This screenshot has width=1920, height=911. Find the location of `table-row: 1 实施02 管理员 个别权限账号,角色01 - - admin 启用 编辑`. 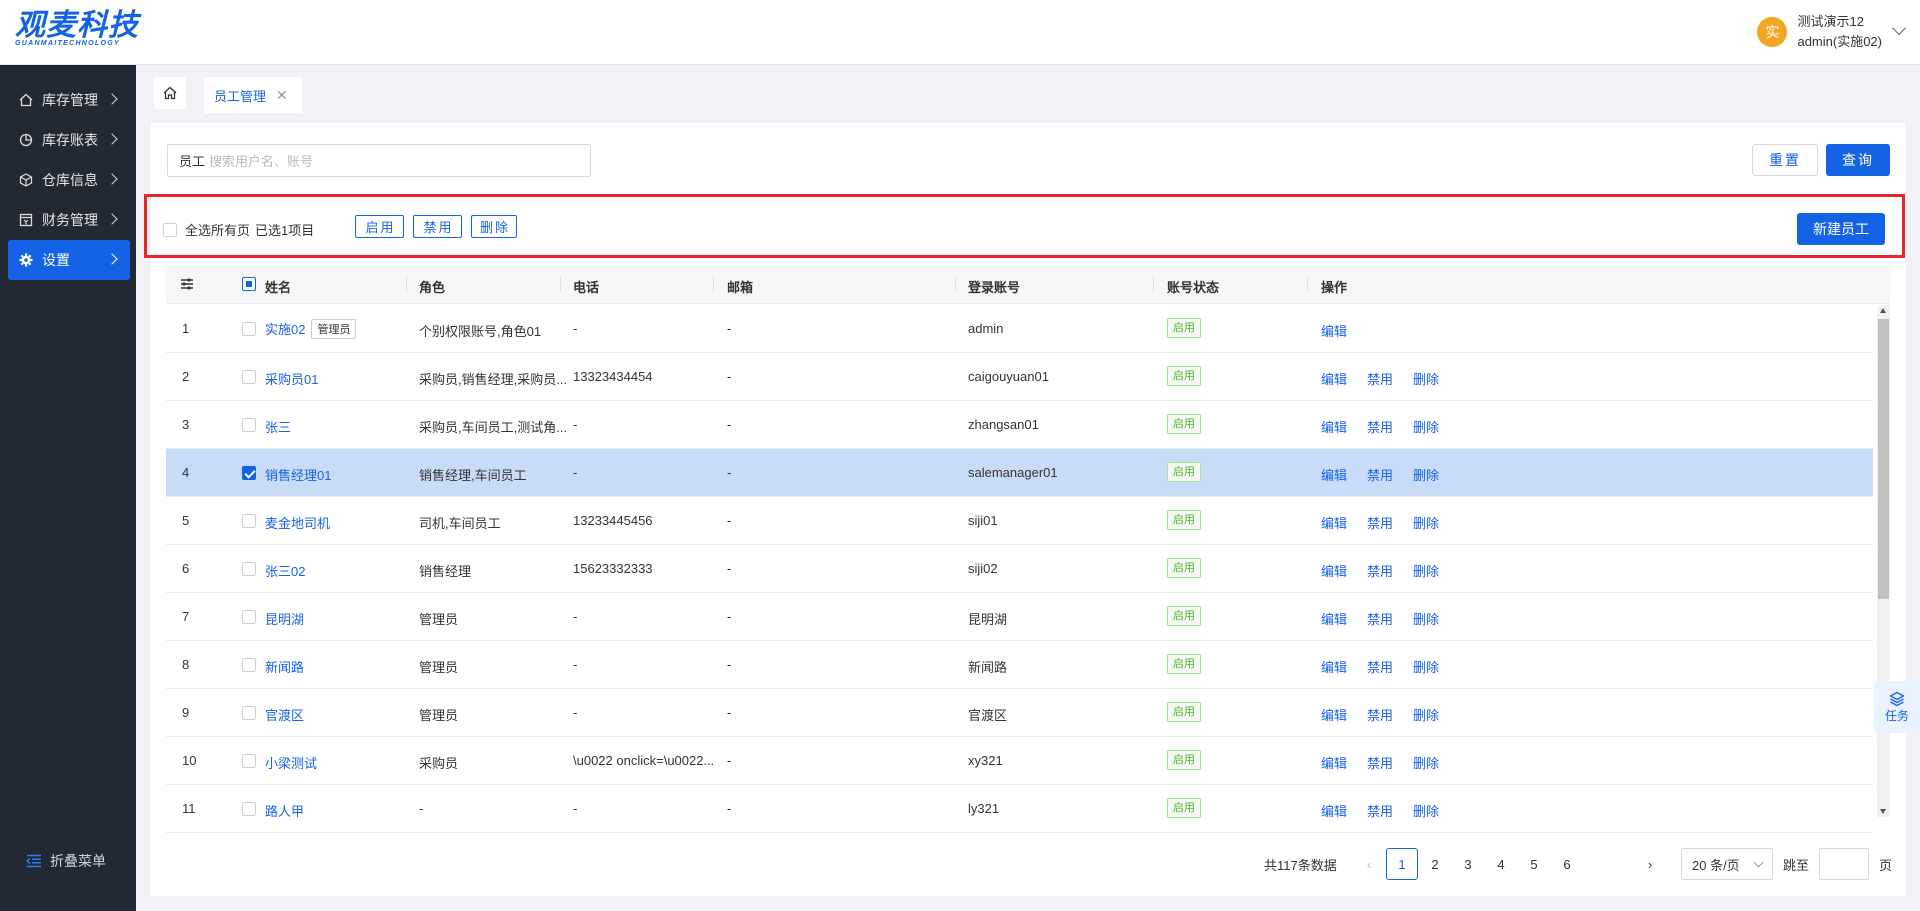

table-row: 1 实施02 管理员 个别权限账号,角色01 - - admin 启用 编辑 is located at coordinates (1019, 329).